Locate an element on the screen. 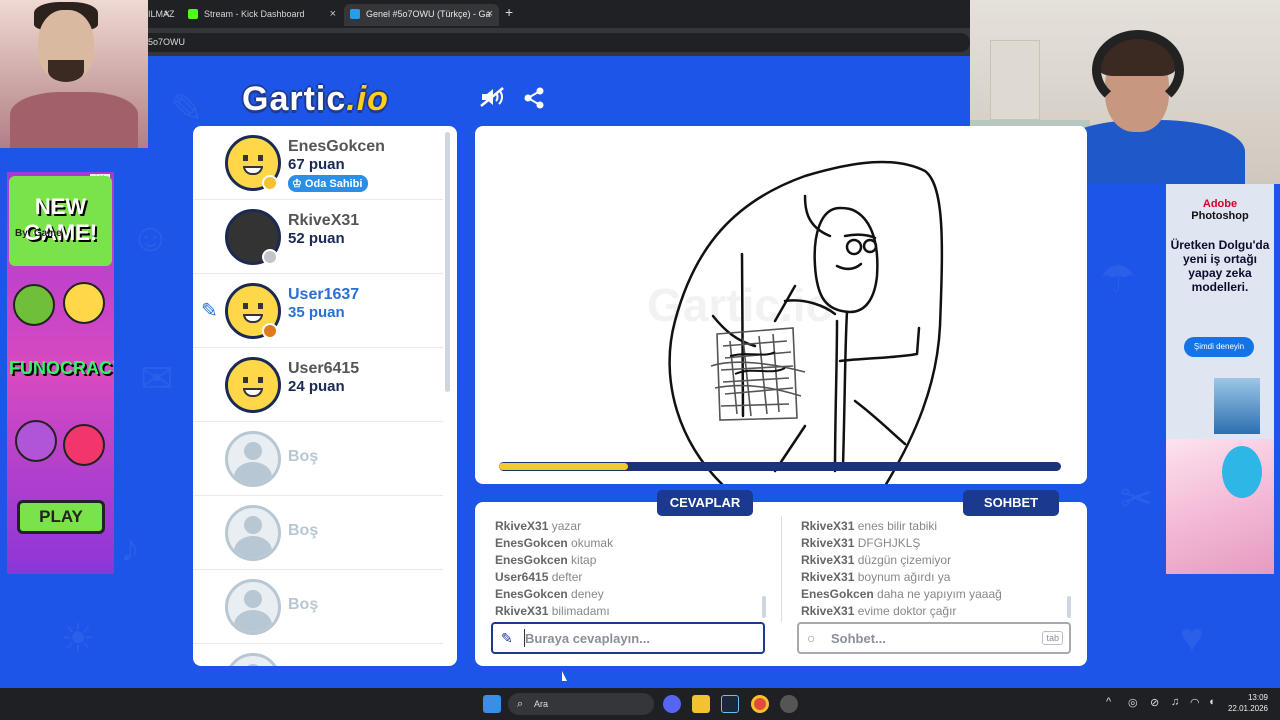  player-row: EnesGokcen 67 puan ♔ Oda Sahibi is located at coordinates (318, 163).